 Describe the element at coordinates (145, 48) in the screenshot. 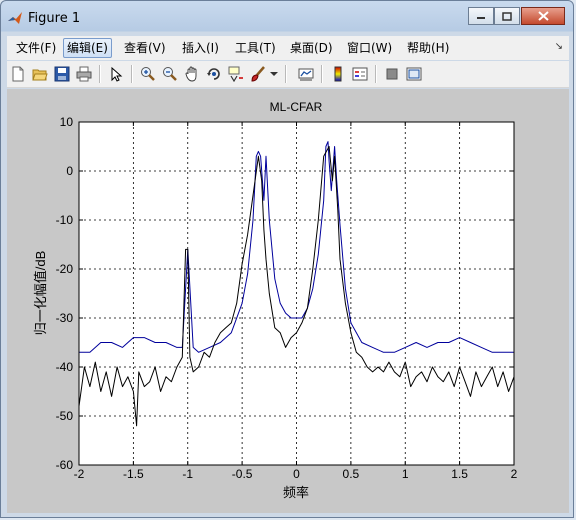

I see `menu-view: 查看(V)` at that location.